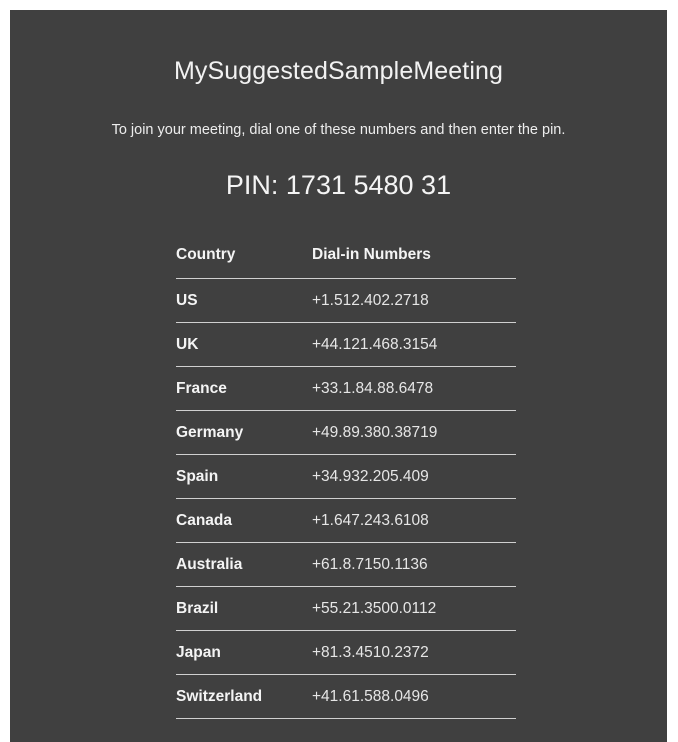 The width and height of the screenshot is (678, 742). I want to click on table-header-row: Country Dial-in Numbers, so click(346, 261).